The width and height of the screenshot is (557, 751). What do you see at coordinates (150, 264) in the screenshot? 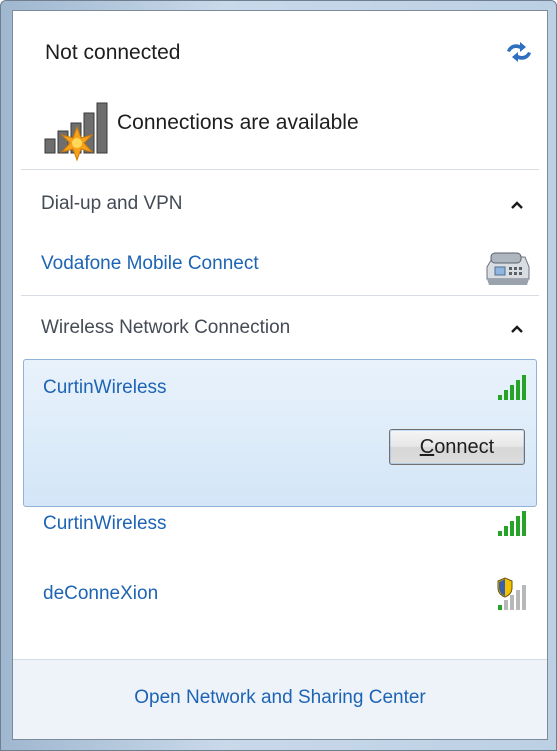
I see `connection-item-vodafone: Vodafone Mobile Connect` at bounding box center [150, 264].